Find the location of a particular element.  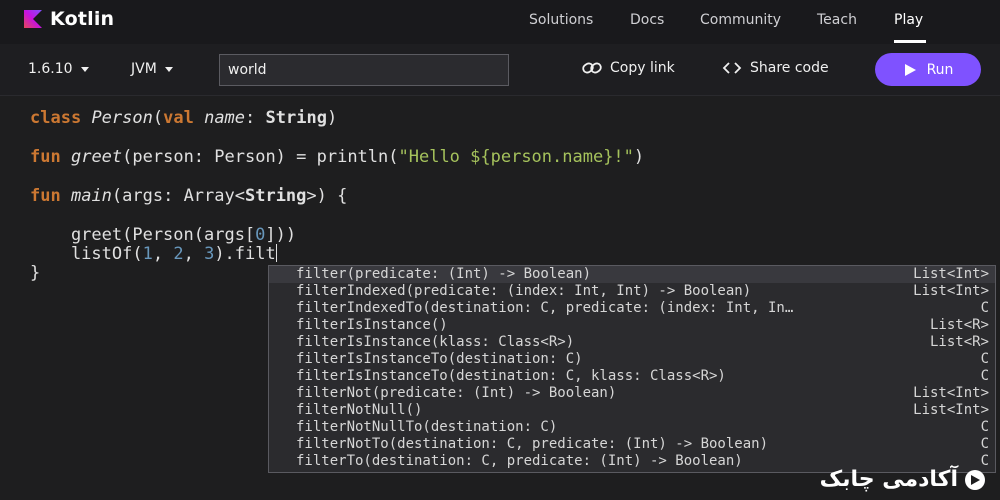

code-line-4: greet(Person(args[0])) is located at coordinates (163, 235).